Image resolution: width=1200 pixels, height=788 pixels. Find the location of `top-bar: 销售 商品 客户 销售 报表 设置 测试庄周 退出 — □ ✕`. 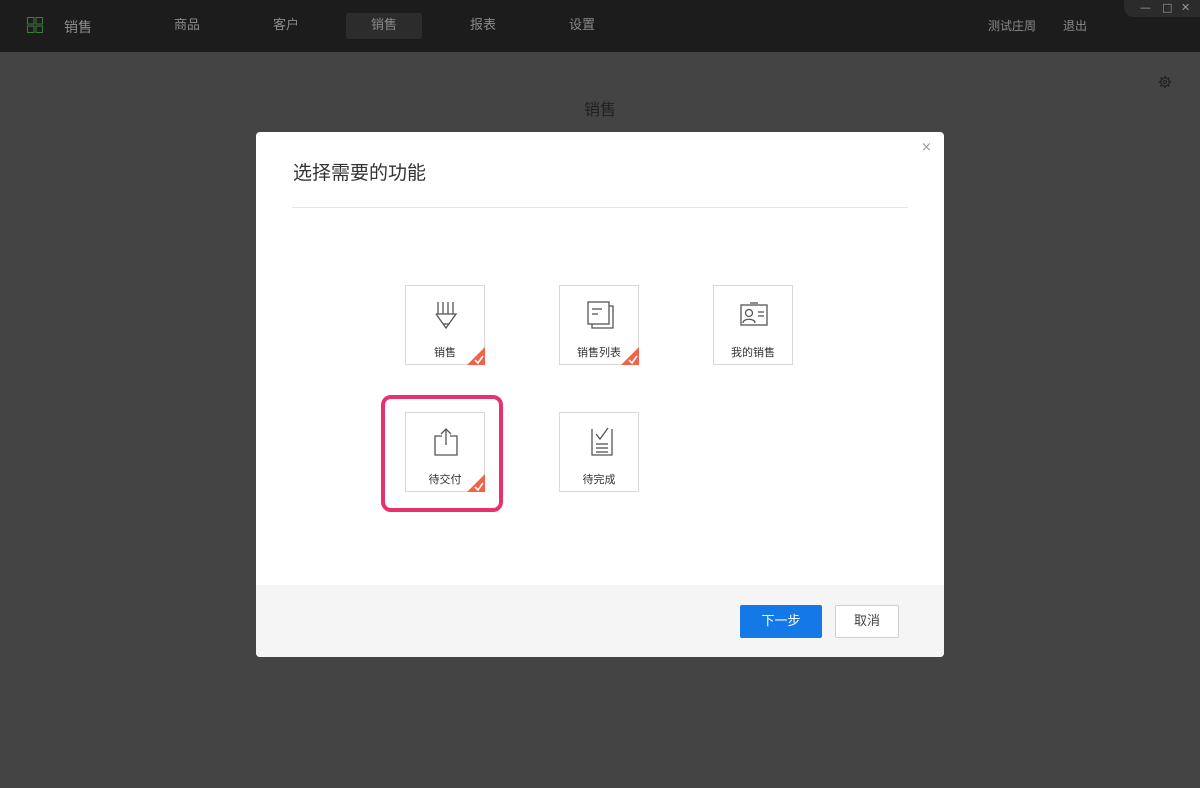

top-bar: 销售 商品 客户 销售 报表 设置 测试庄周 退出 — □ ✕ is located at coordinates (600, 26).